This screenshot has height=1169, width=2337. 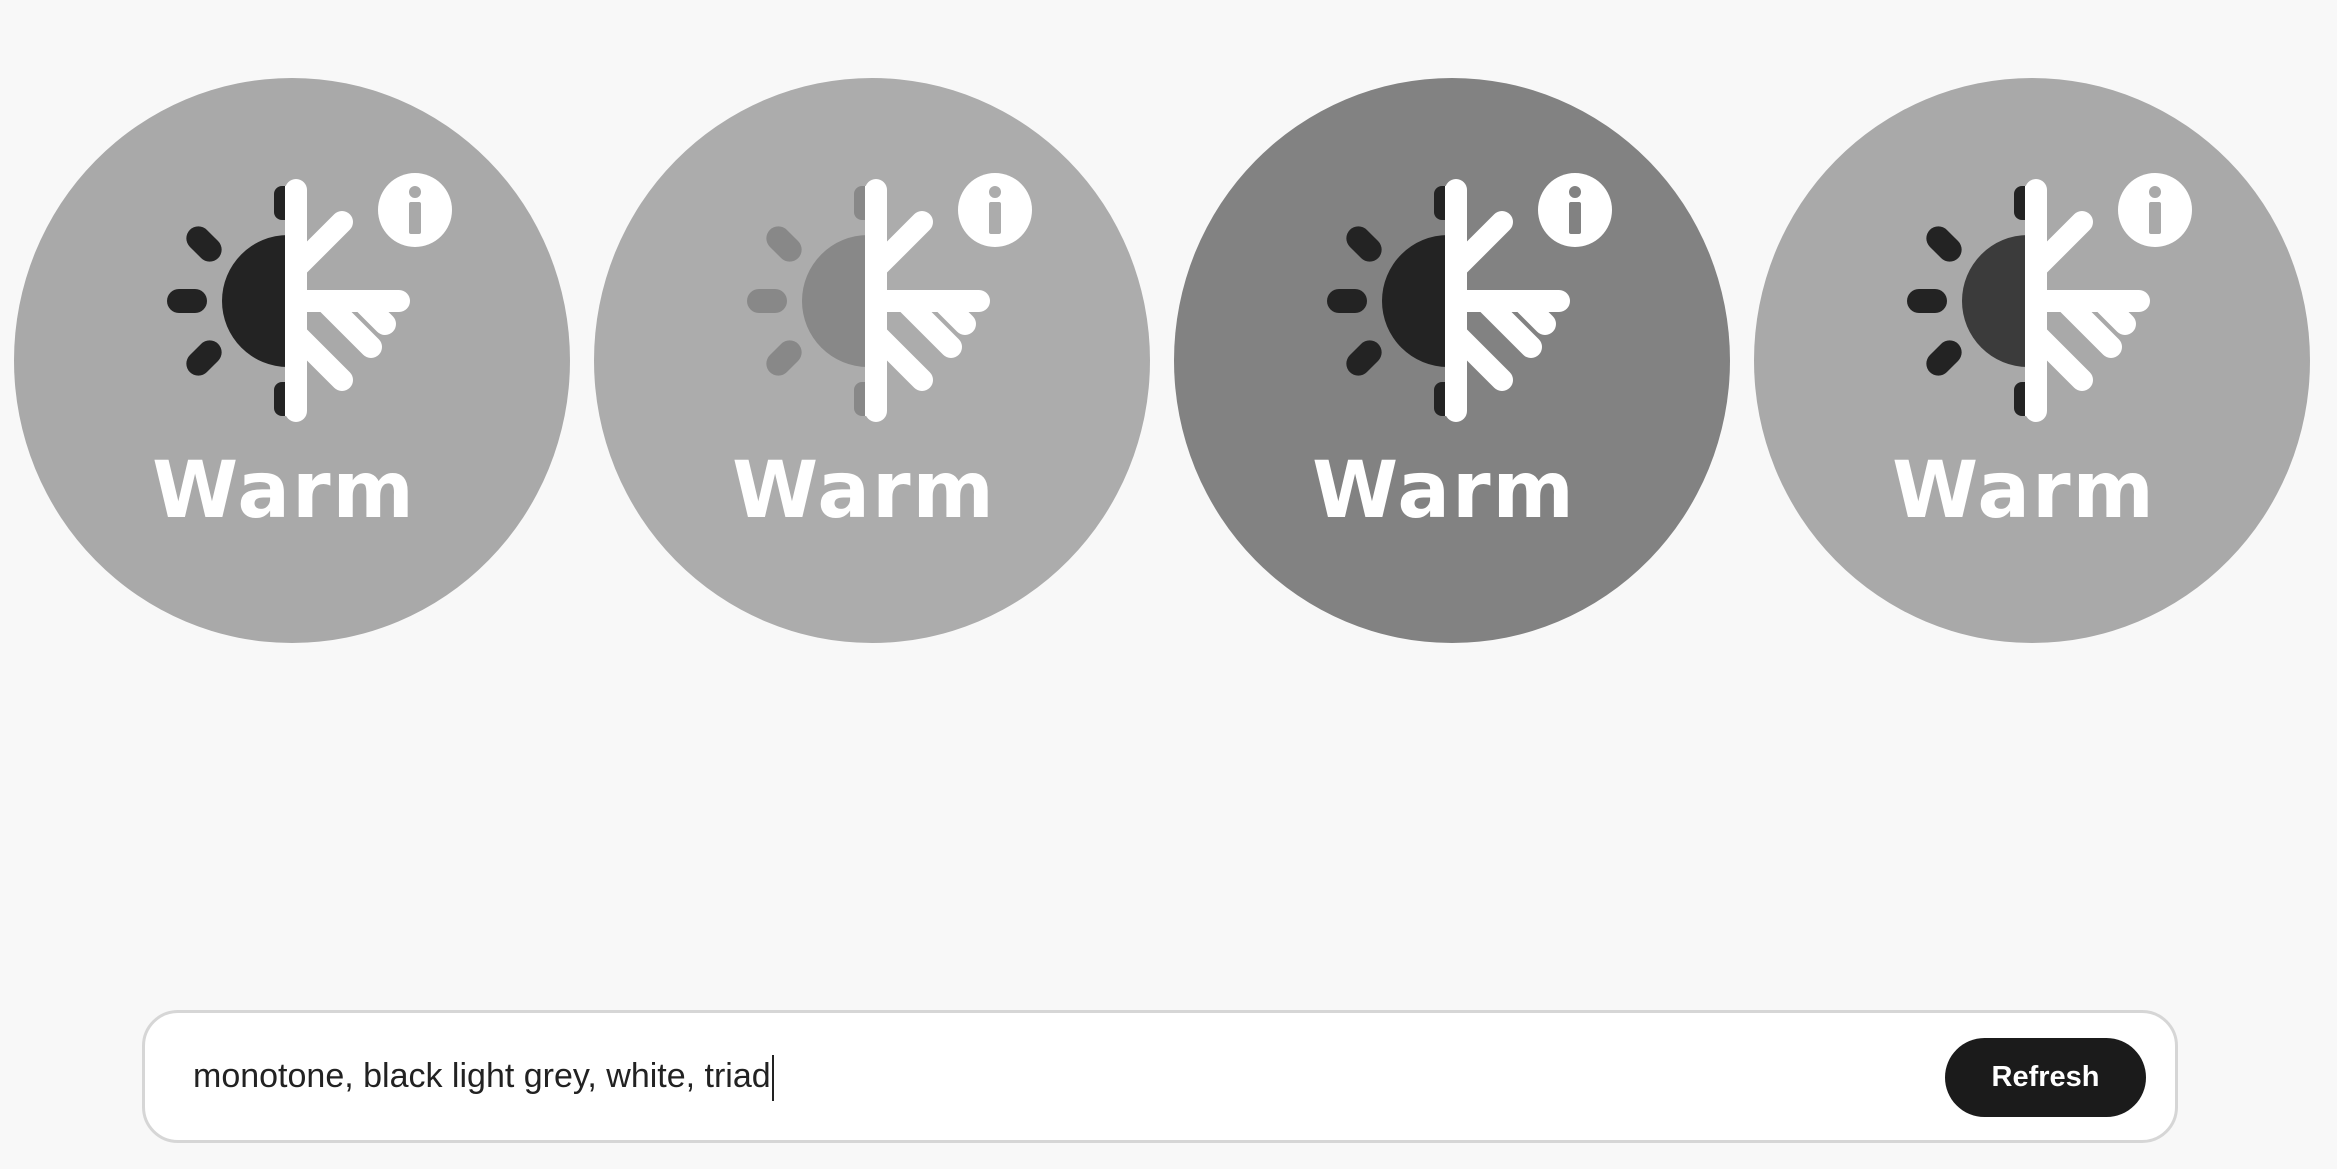 I want to click on prompt-input-value: monotone, black light grey, white, triad, so click(x=482, y=1076).